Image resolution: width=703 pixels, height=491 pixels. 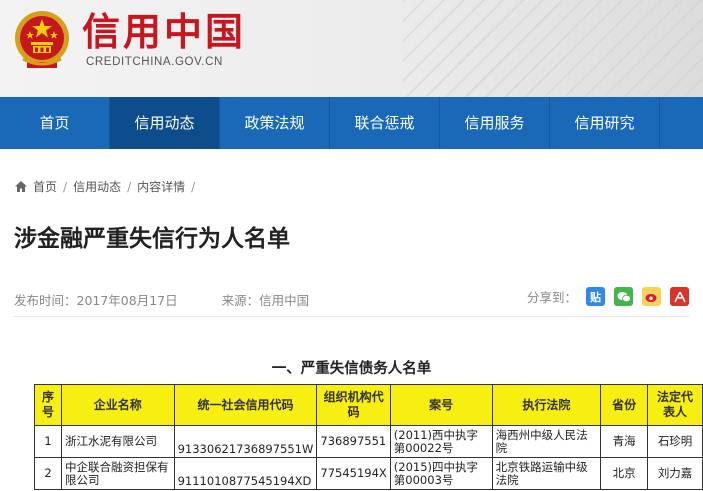 What do you see at coordinates (245, 473) in the screenshot?
I see `cell-credit-code: 9111010877545194XD` at bounding box center [245, 473].